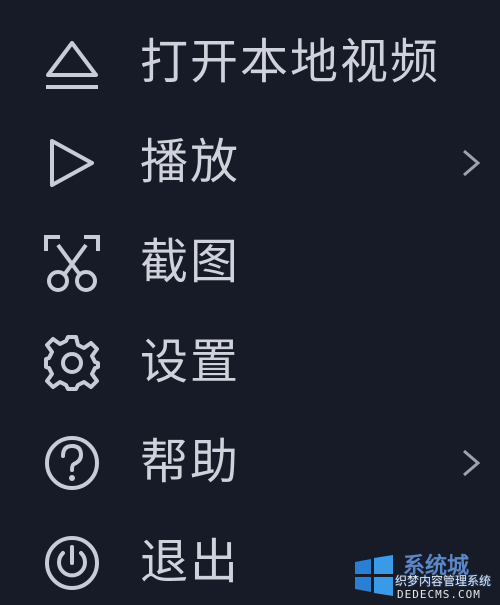 This screenshot has width=500, height=605. What do you see at coordinates (190, 562) in the screenshot?
I see `menu-item-label: 退出` at bounding box center [190, 562].